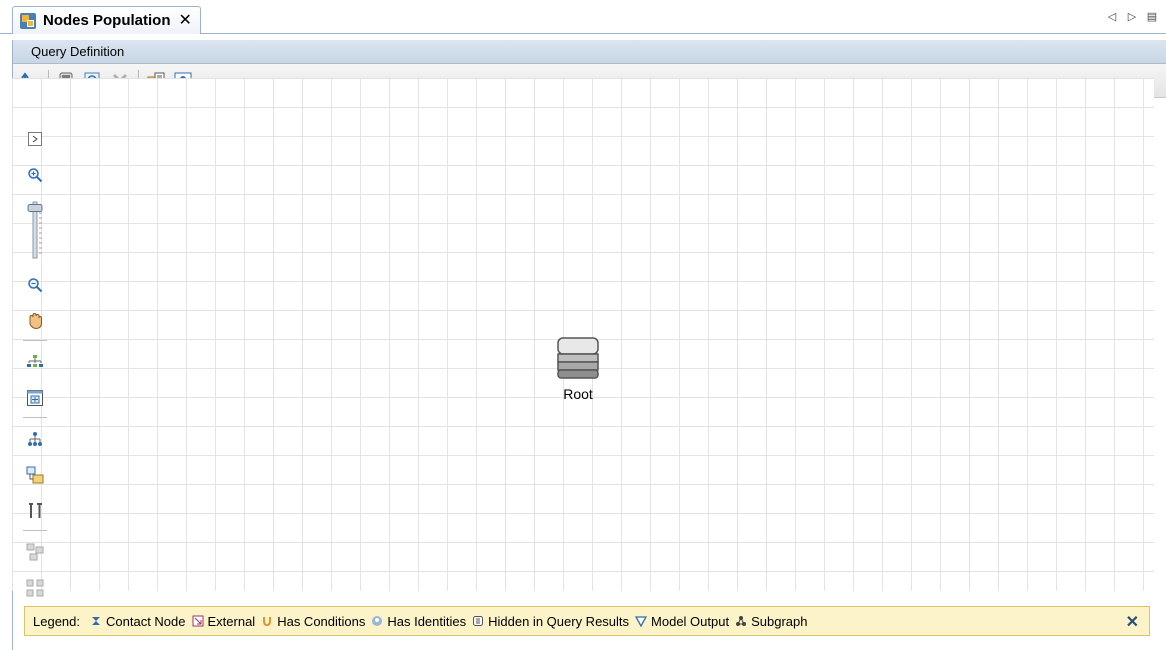  Describe the element at coordinates (35, 230) in the screenshot. I see `zoom-slider` at that location.